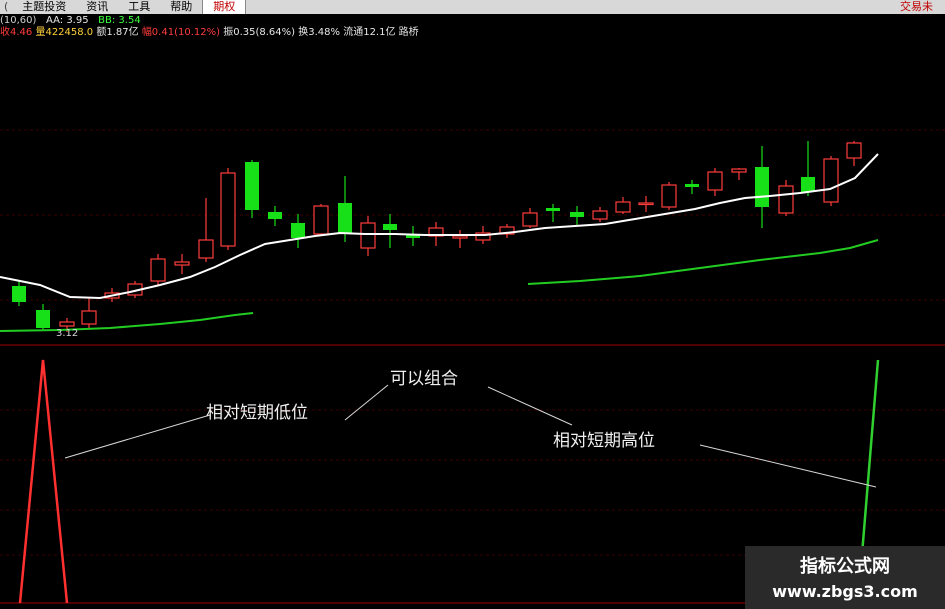  I want to click on annotation-line-combine-right, so click(530, 406).